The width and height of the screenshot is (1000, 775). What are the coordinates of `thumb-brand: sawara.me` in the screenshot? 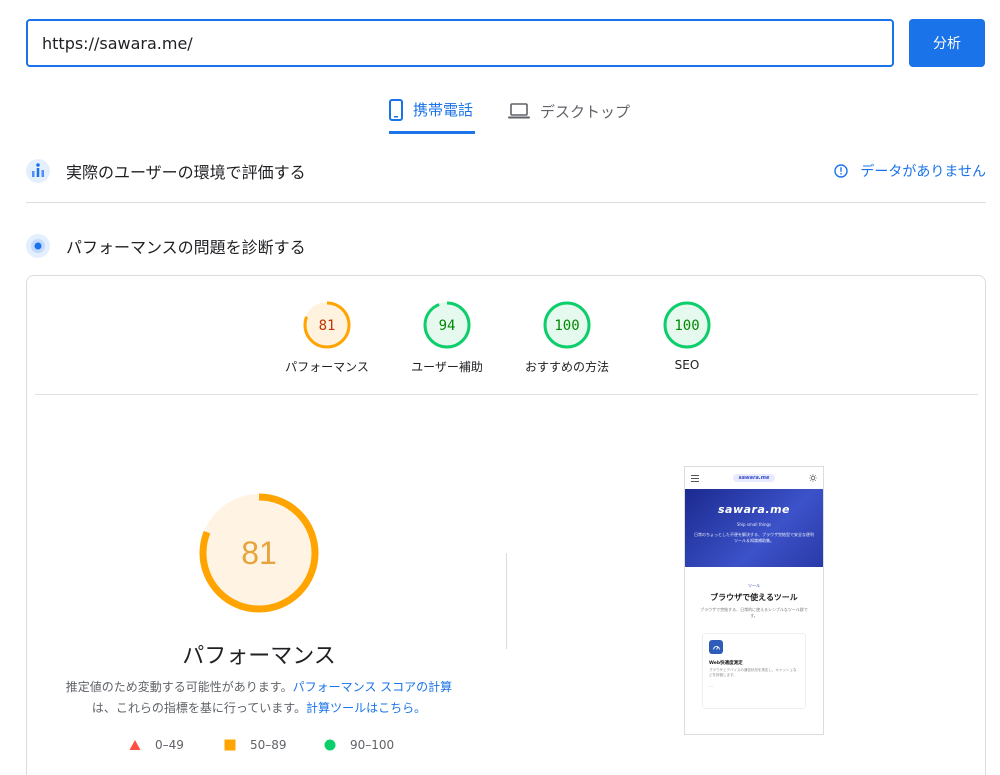 It's located at (753, 509).